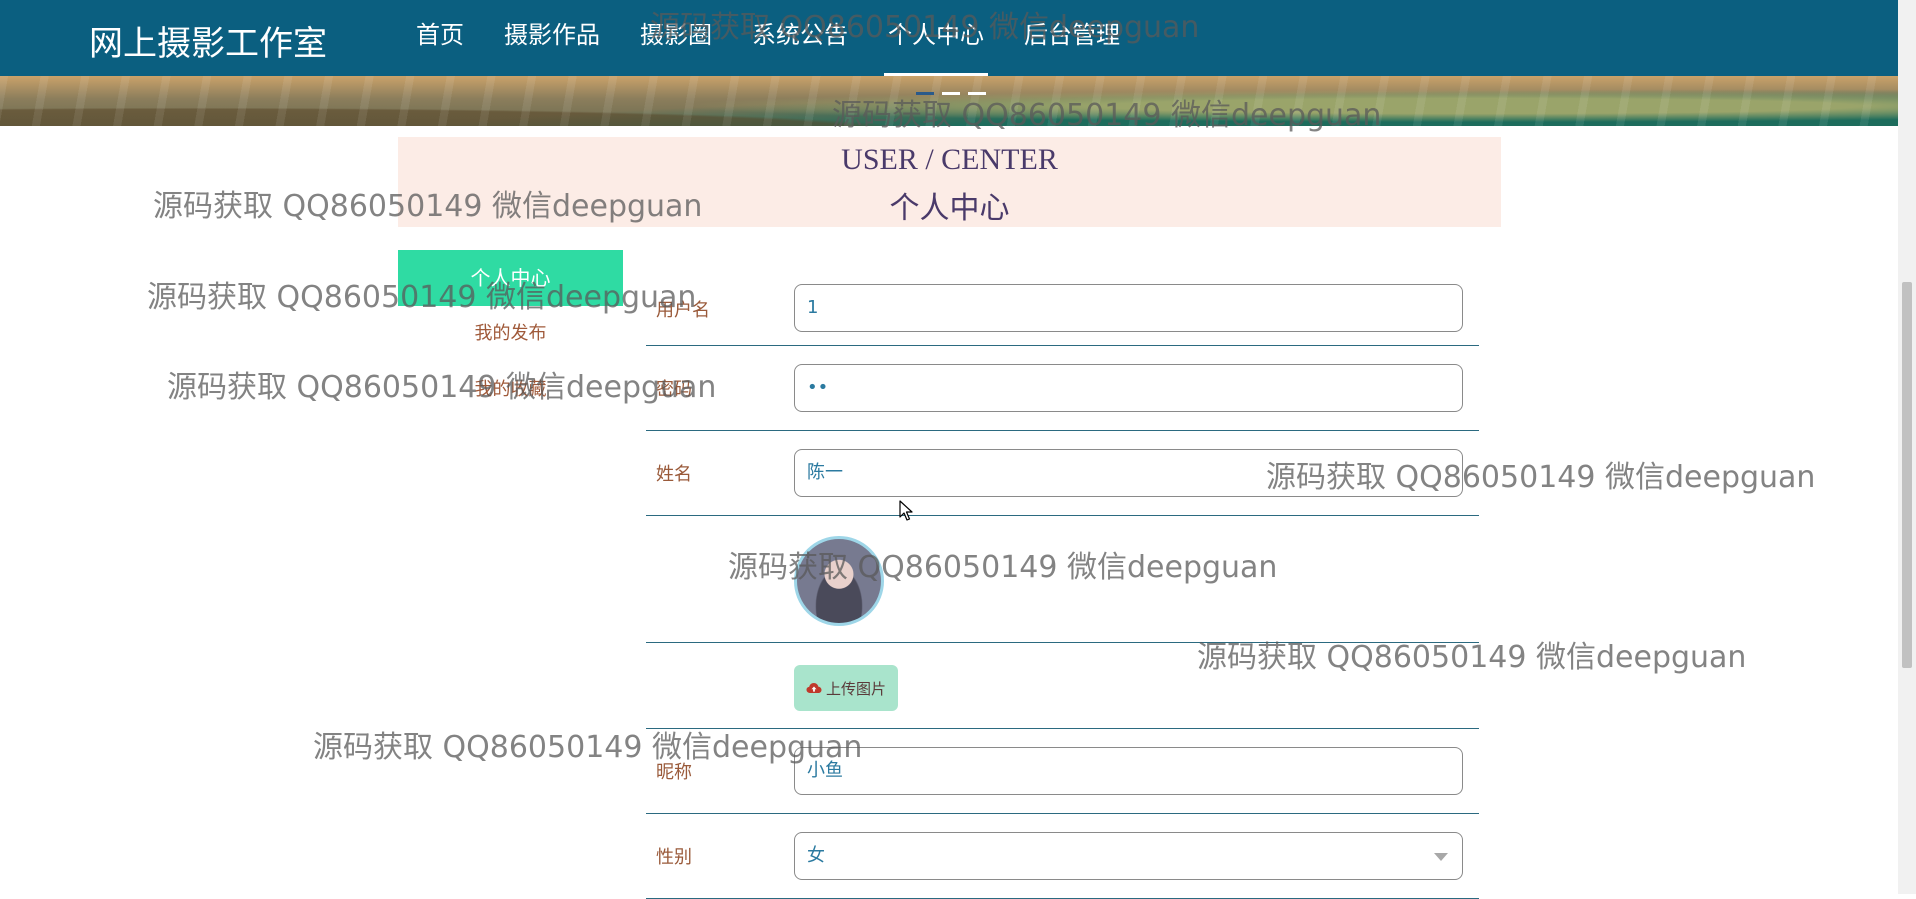 This screenshot has width=1916, height=899. Describe the element at coordinates (674, 474) in the screenshot. I see `name-label: 姓名` at that location.